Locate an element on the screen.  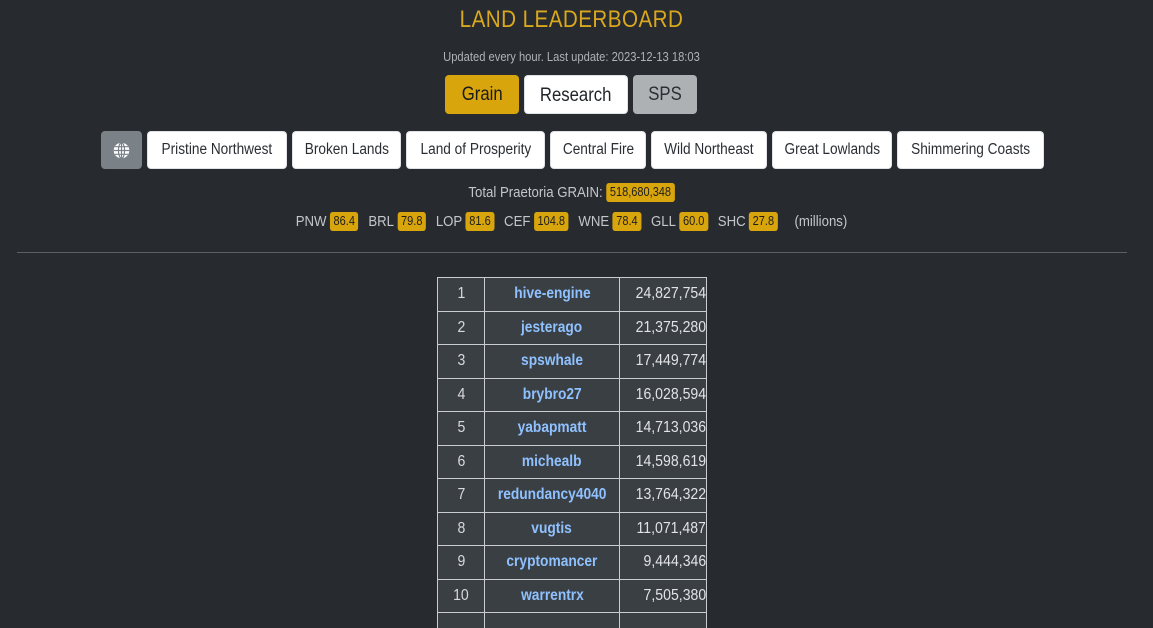
tab-research: Research is located at coordinates (576, 94).